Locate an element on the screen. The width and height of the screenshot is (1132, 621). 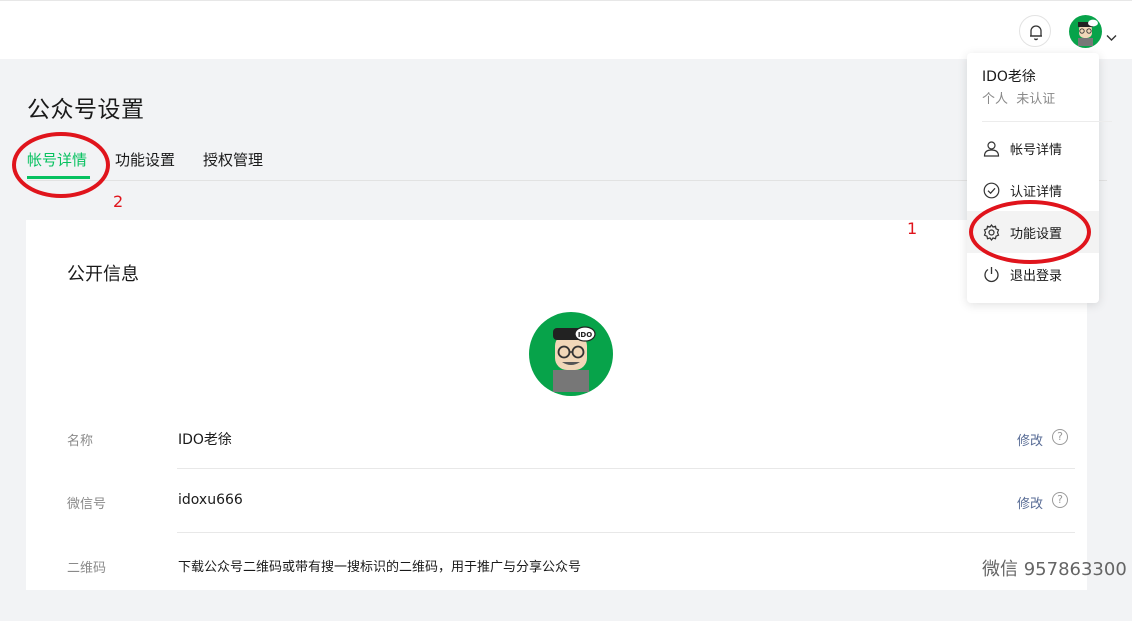
tab-authorization: 授权管理 is located at coordinates (233, 159).